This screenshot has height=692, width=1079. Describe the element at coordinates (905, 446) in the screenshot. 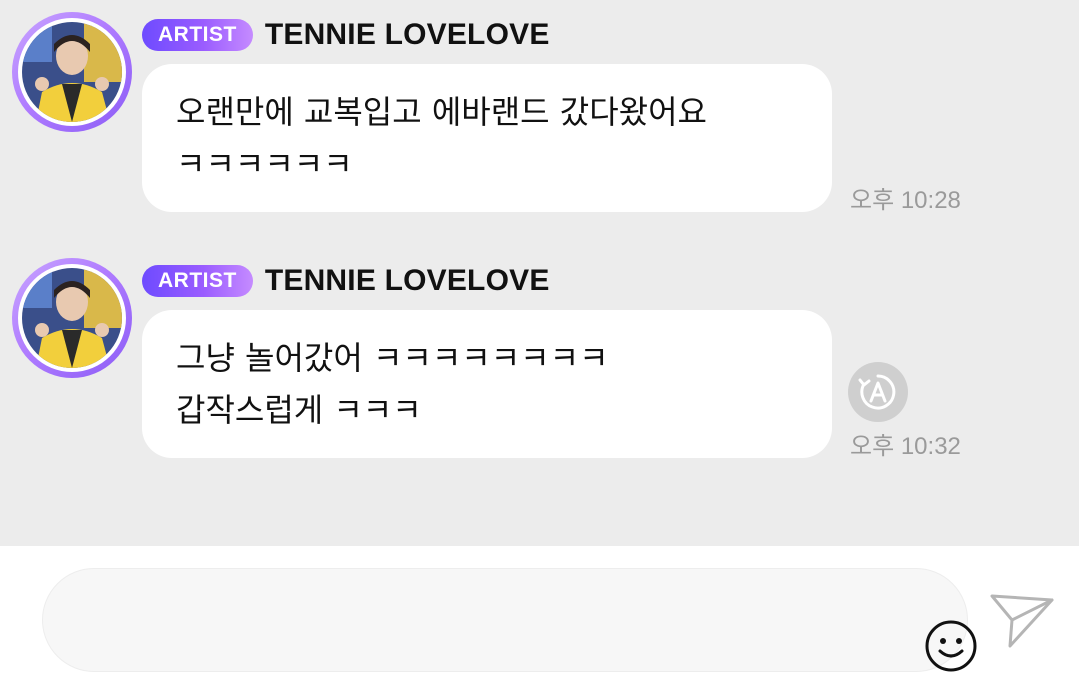

I see `message-timestamp: 오후 10:32` at that location.